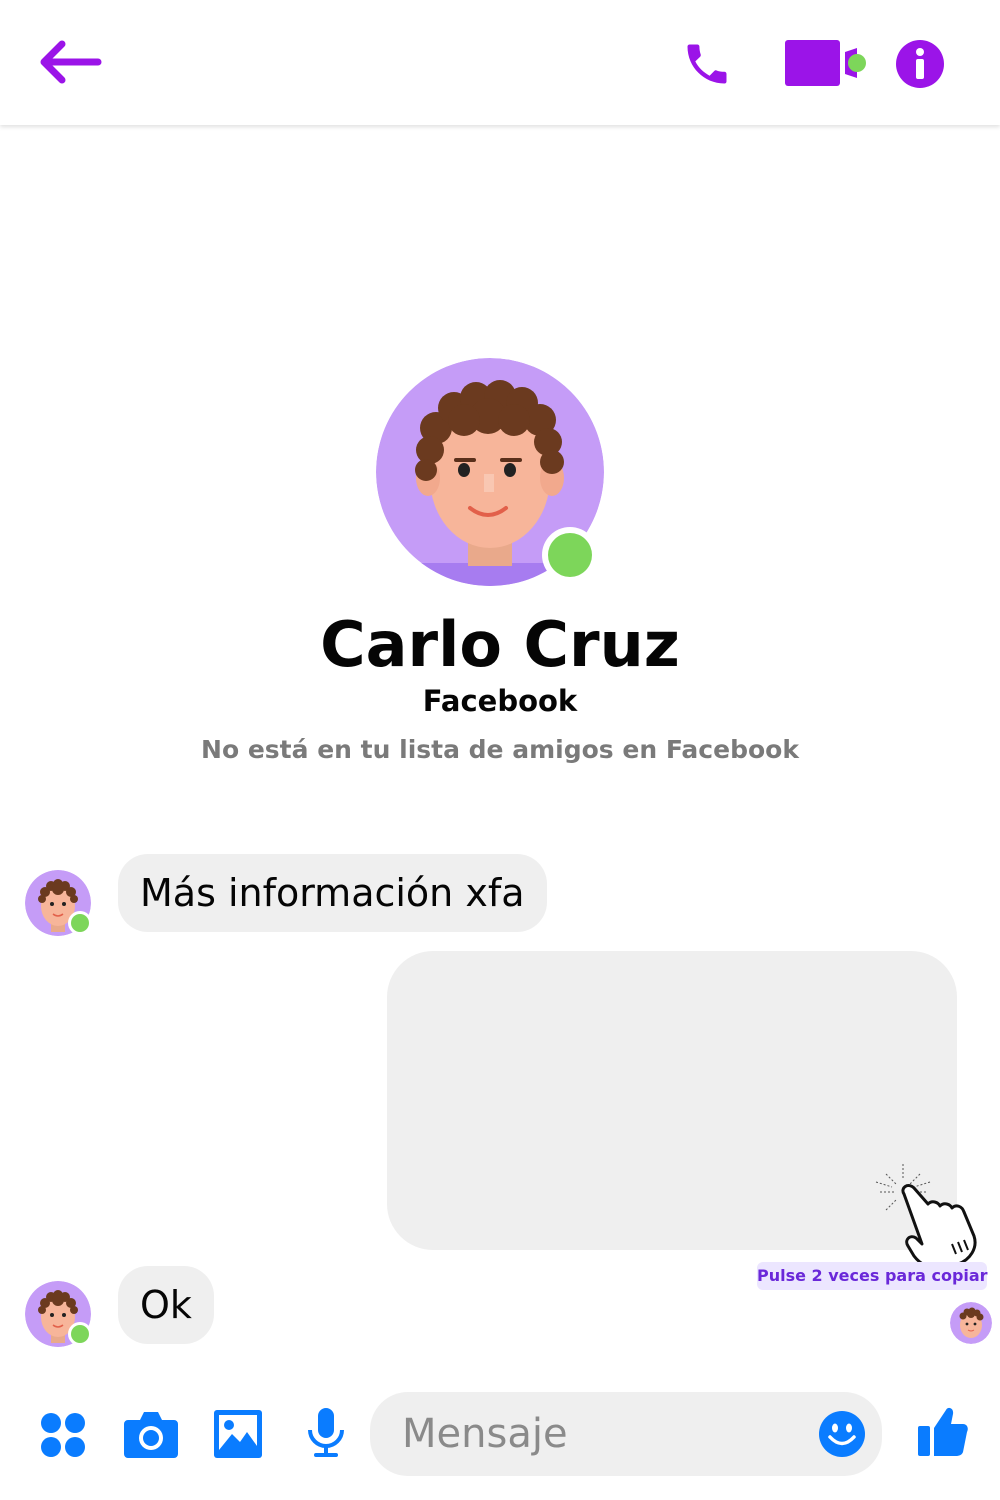  What do you see at coordinates (842, 1434) in the screenshot?
I see `emoji-icon` at bounding box center [842, 1434].